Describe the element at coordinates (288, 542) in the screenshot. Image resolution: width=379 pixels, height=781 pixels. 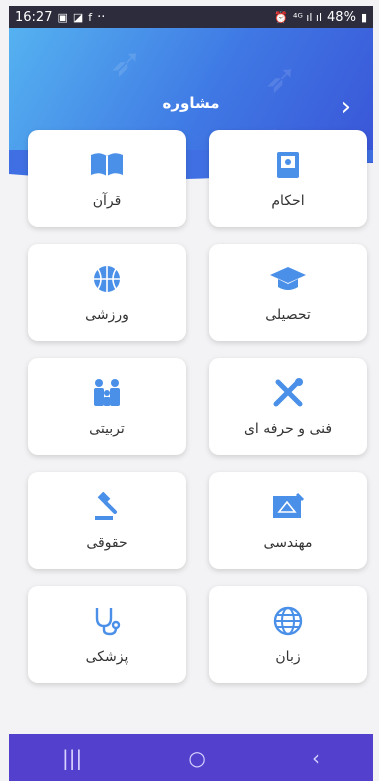
I see `card-label: مهندسی` at that location.